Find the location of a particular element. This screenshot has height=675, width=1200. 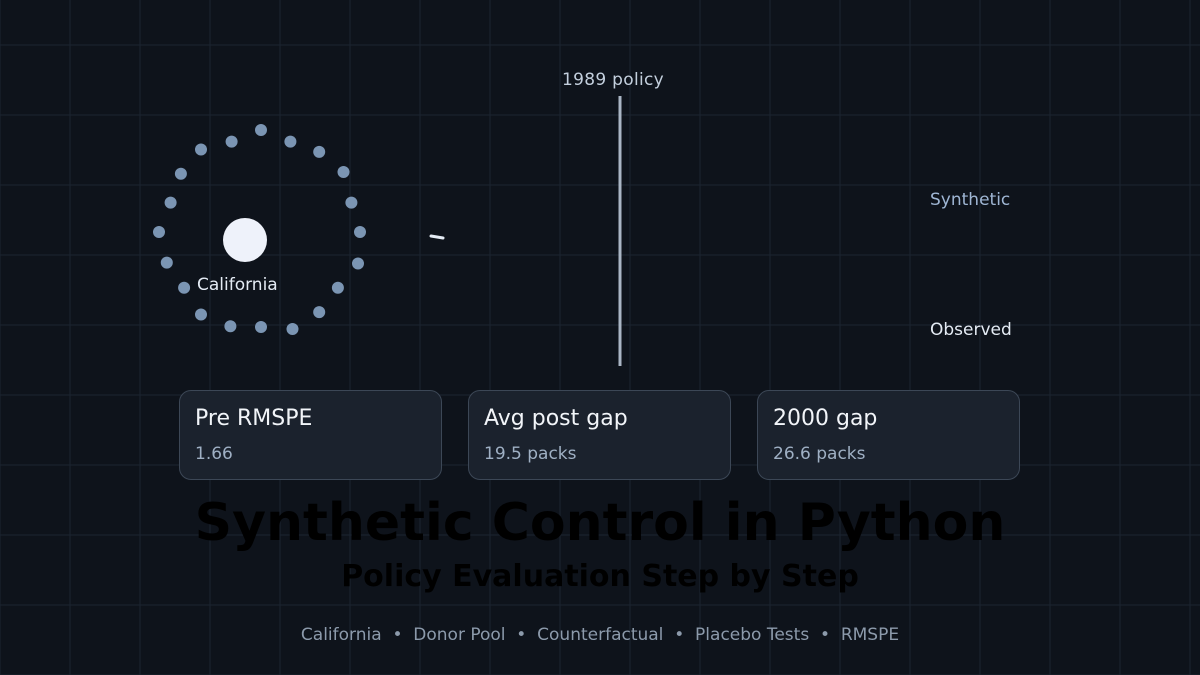

stat-card-avg-post-gap: Avg post gap 19.5 packs is located at coordinates (599, 435).